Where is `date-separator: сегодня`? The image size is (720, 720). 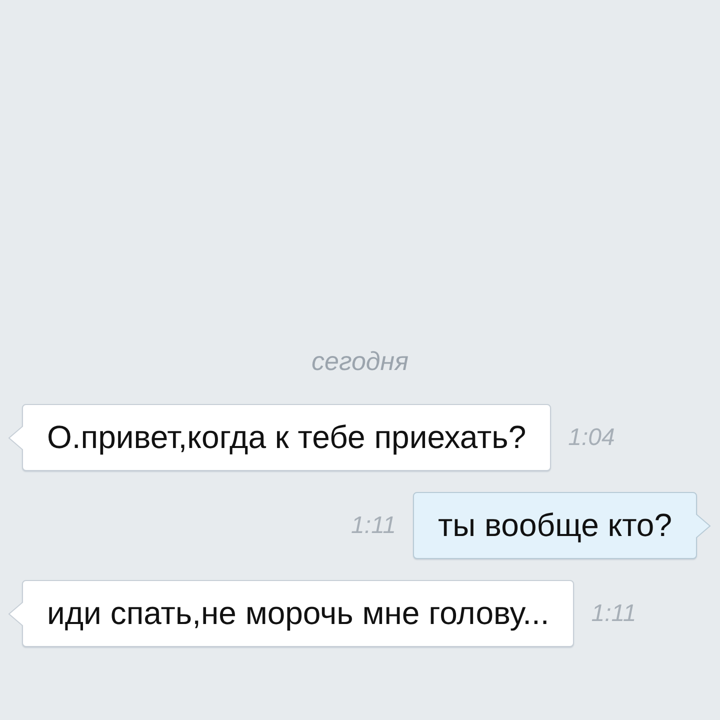
date-separator: сегодня is located at coordinates (360, 361).